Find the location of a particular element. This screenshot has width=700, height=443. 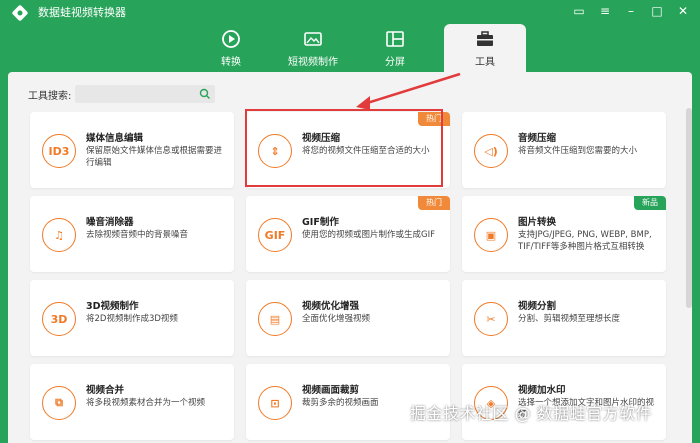

merge-icon: ⧉ is located at coordinates (59, 403).